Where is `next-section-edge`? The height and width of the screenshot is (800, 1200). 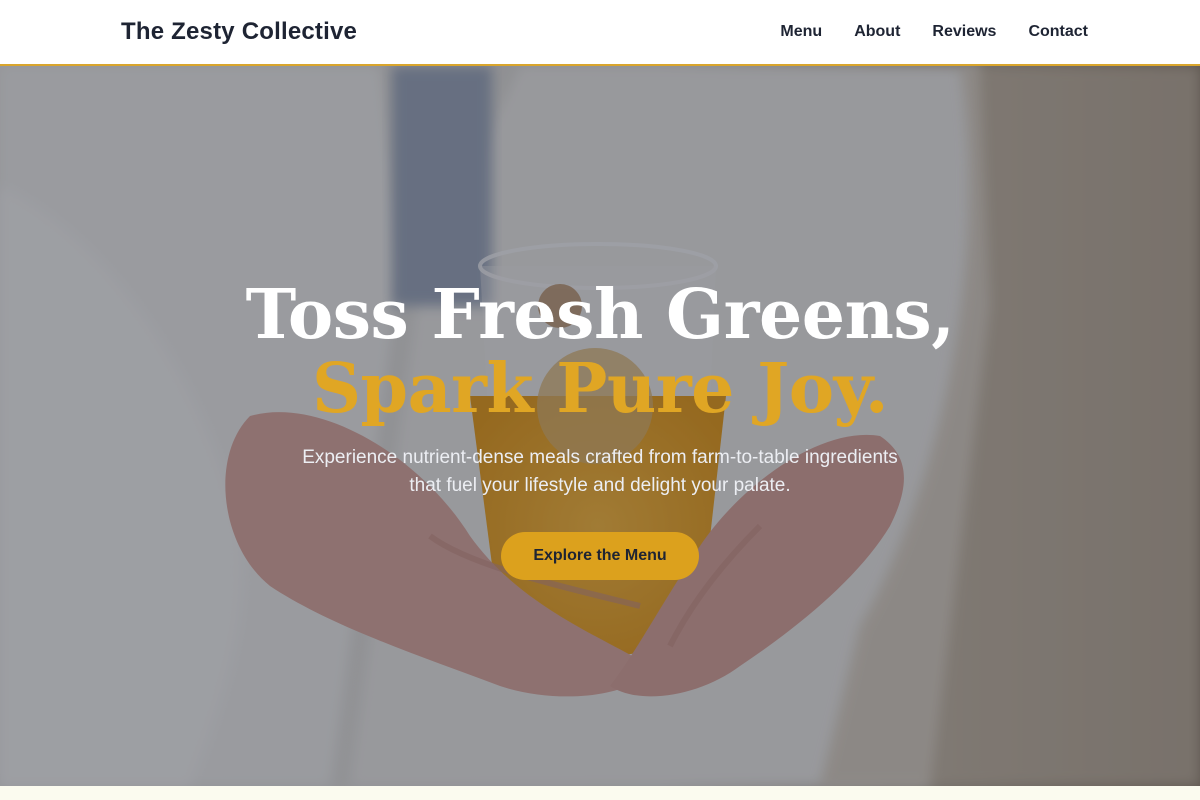 next-section-edge is located at coordinates (600, 793).